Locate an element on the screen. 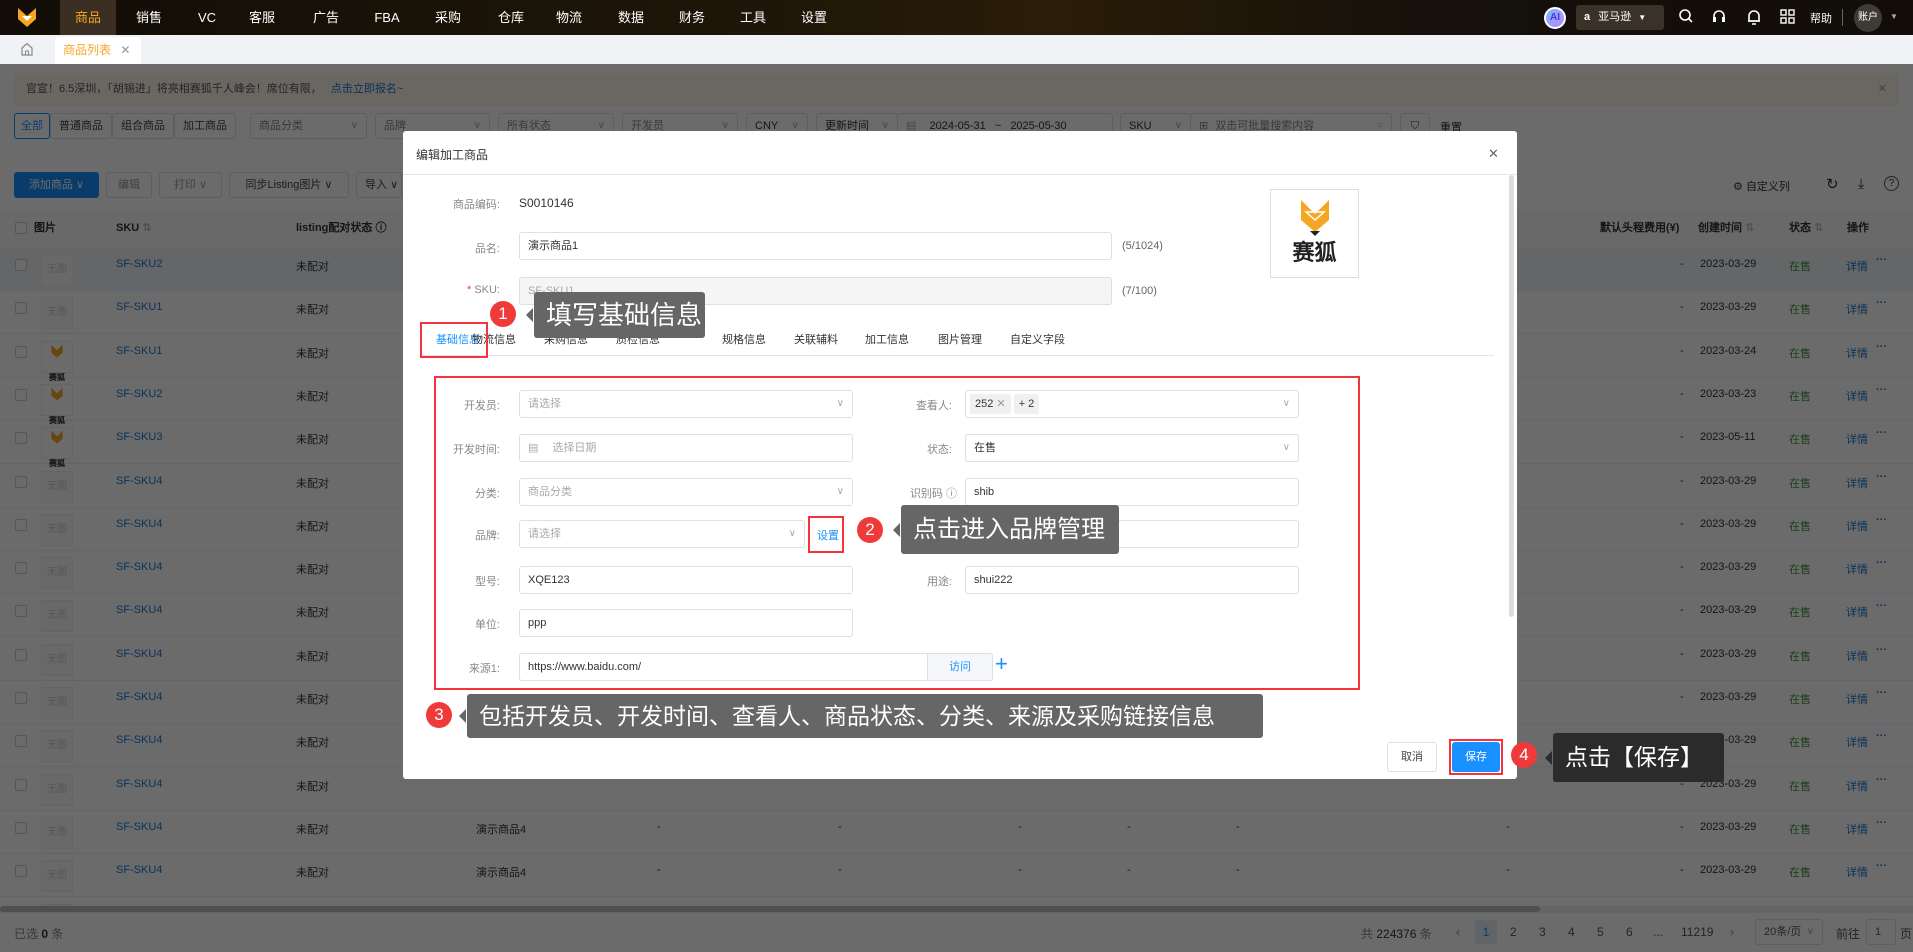  tab-spec-info: 规格信息 is located at coordinates (744, 339).